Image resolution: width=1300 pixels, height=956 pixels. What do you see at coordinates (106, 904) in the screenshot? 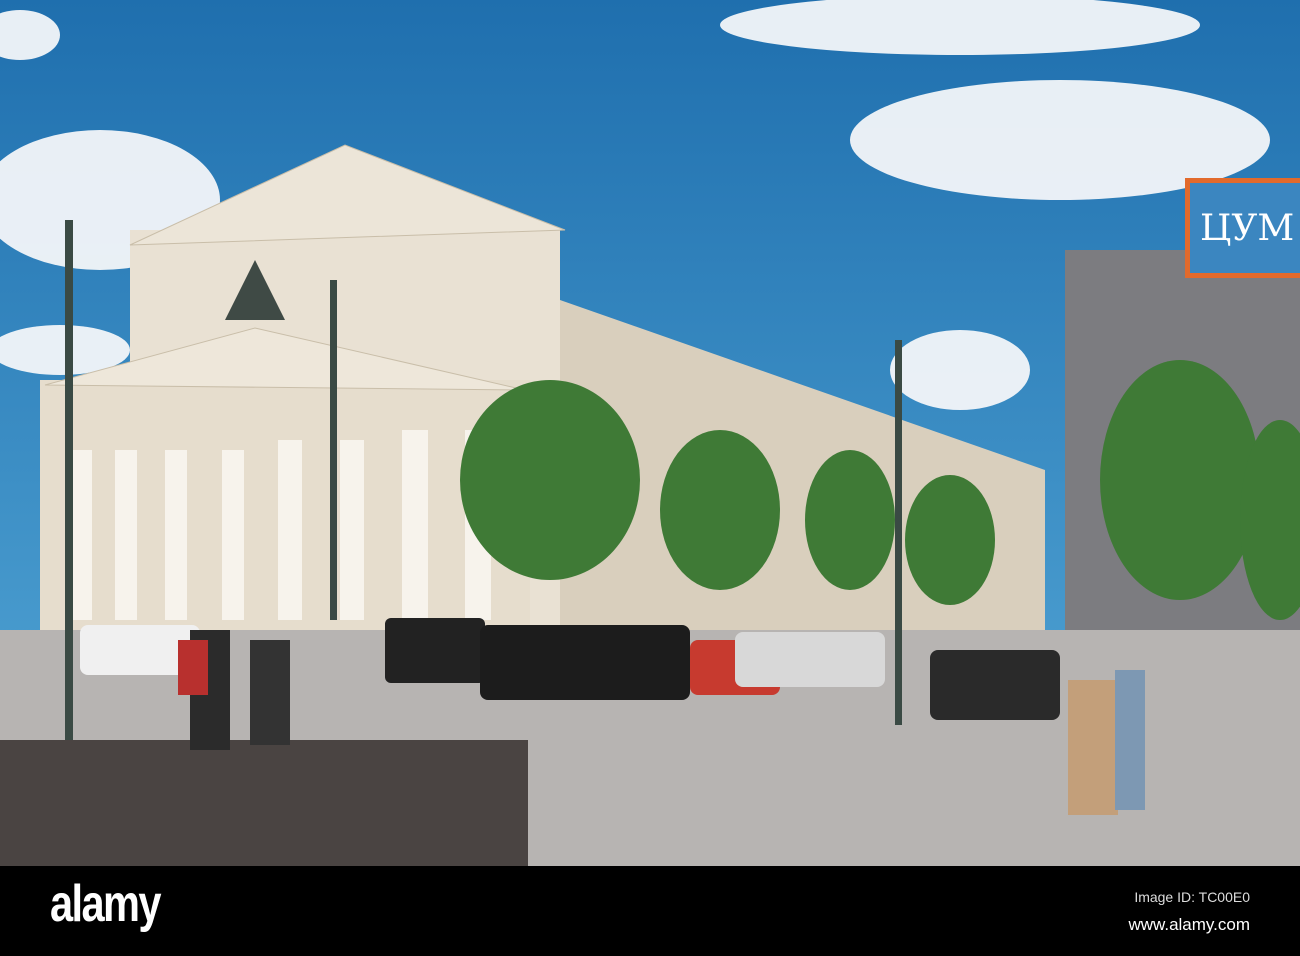
I see `alamy-logo: alamy` at bounding box center [106, 904].